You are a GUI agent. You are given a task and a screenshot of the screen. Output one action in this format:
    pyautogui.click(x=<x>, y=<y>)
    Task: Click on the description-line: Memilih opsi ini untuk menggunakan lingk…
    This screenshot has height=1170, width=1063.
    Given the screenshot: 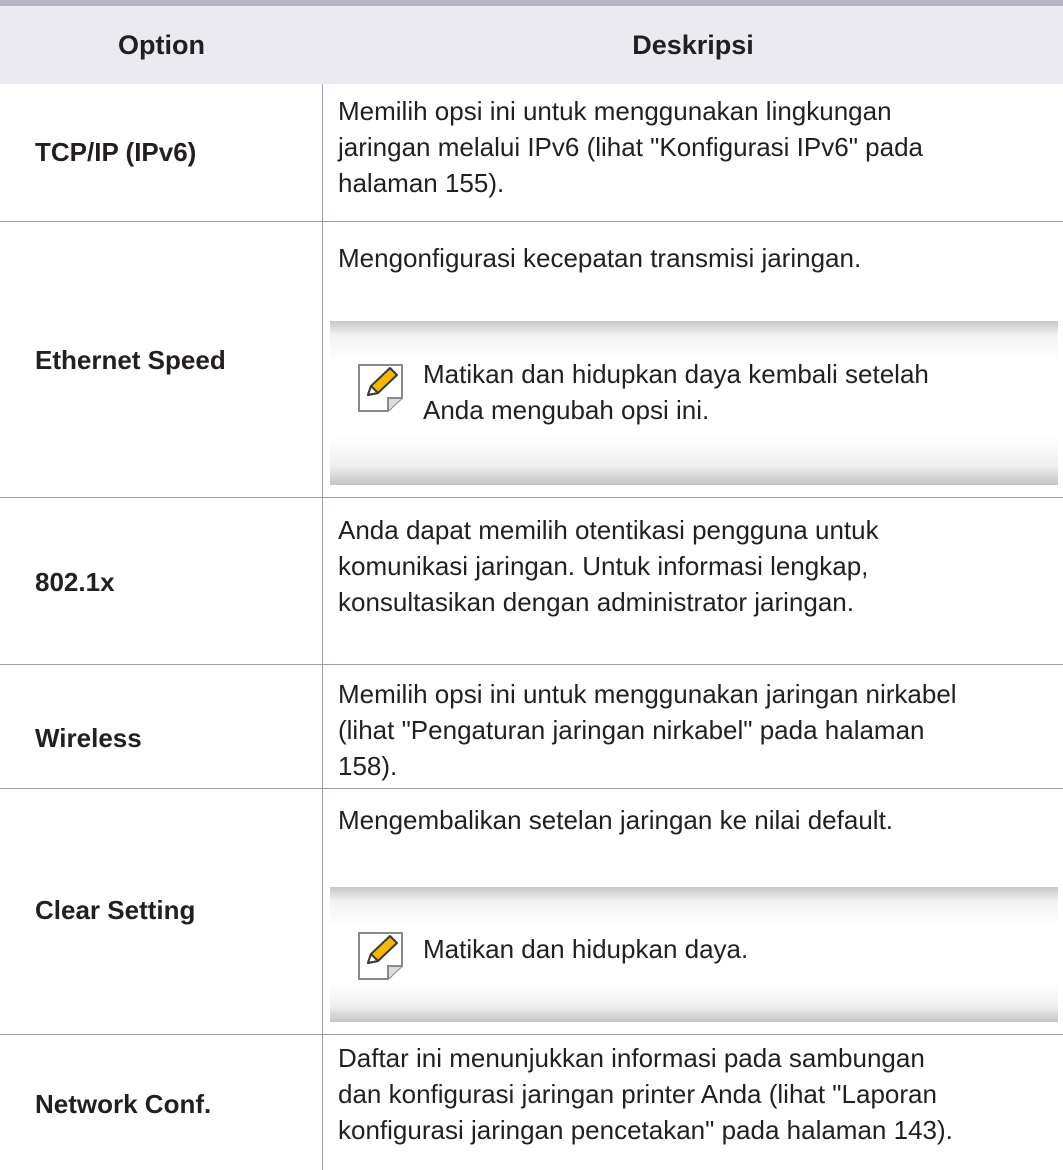 What is the action you would take?
    pyautogui.click(x=615, y=111)
    